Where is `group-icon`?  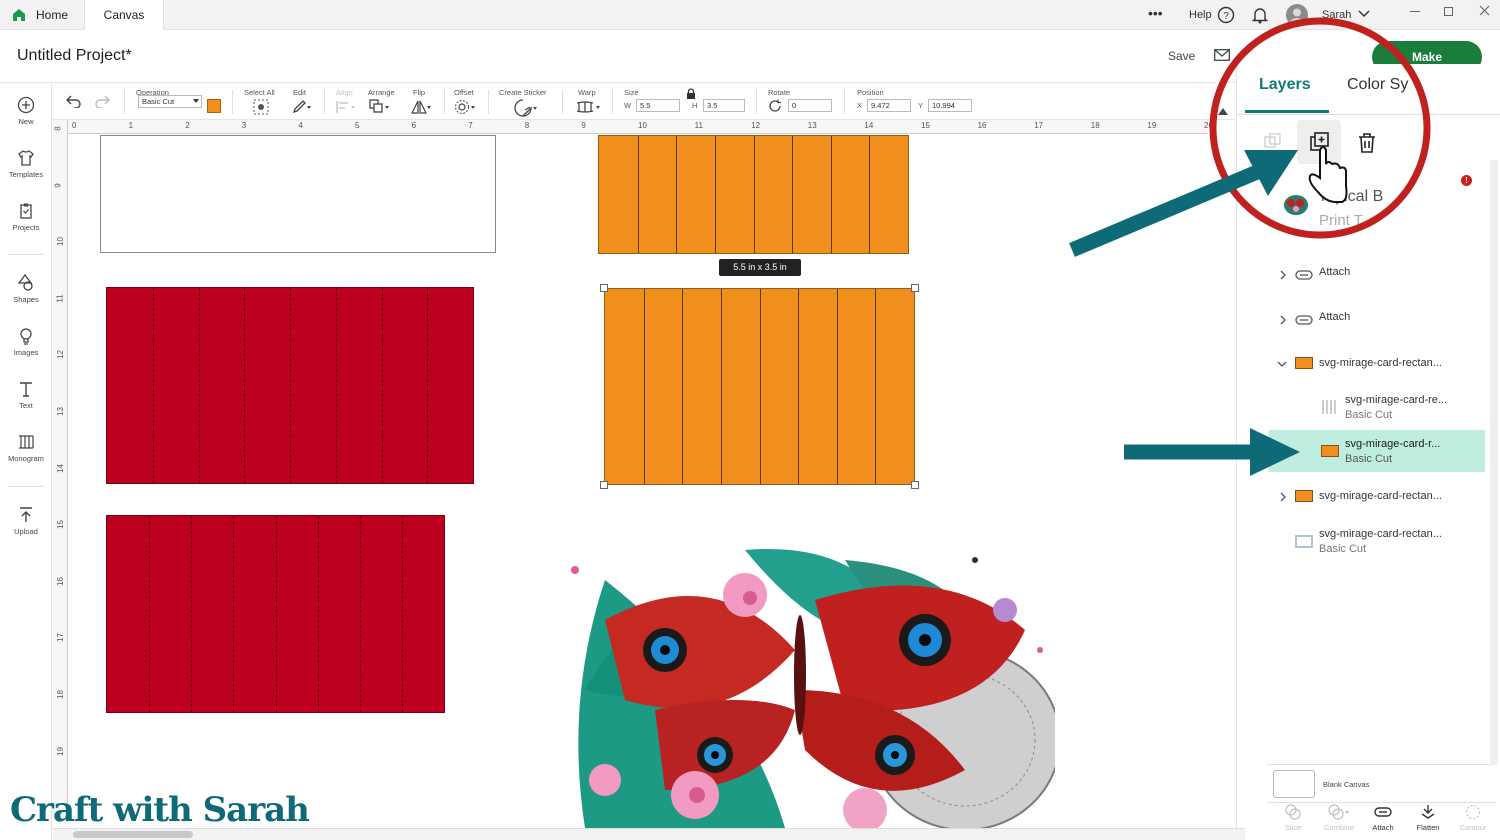 group-icon is located at coordinates (1273, 142).